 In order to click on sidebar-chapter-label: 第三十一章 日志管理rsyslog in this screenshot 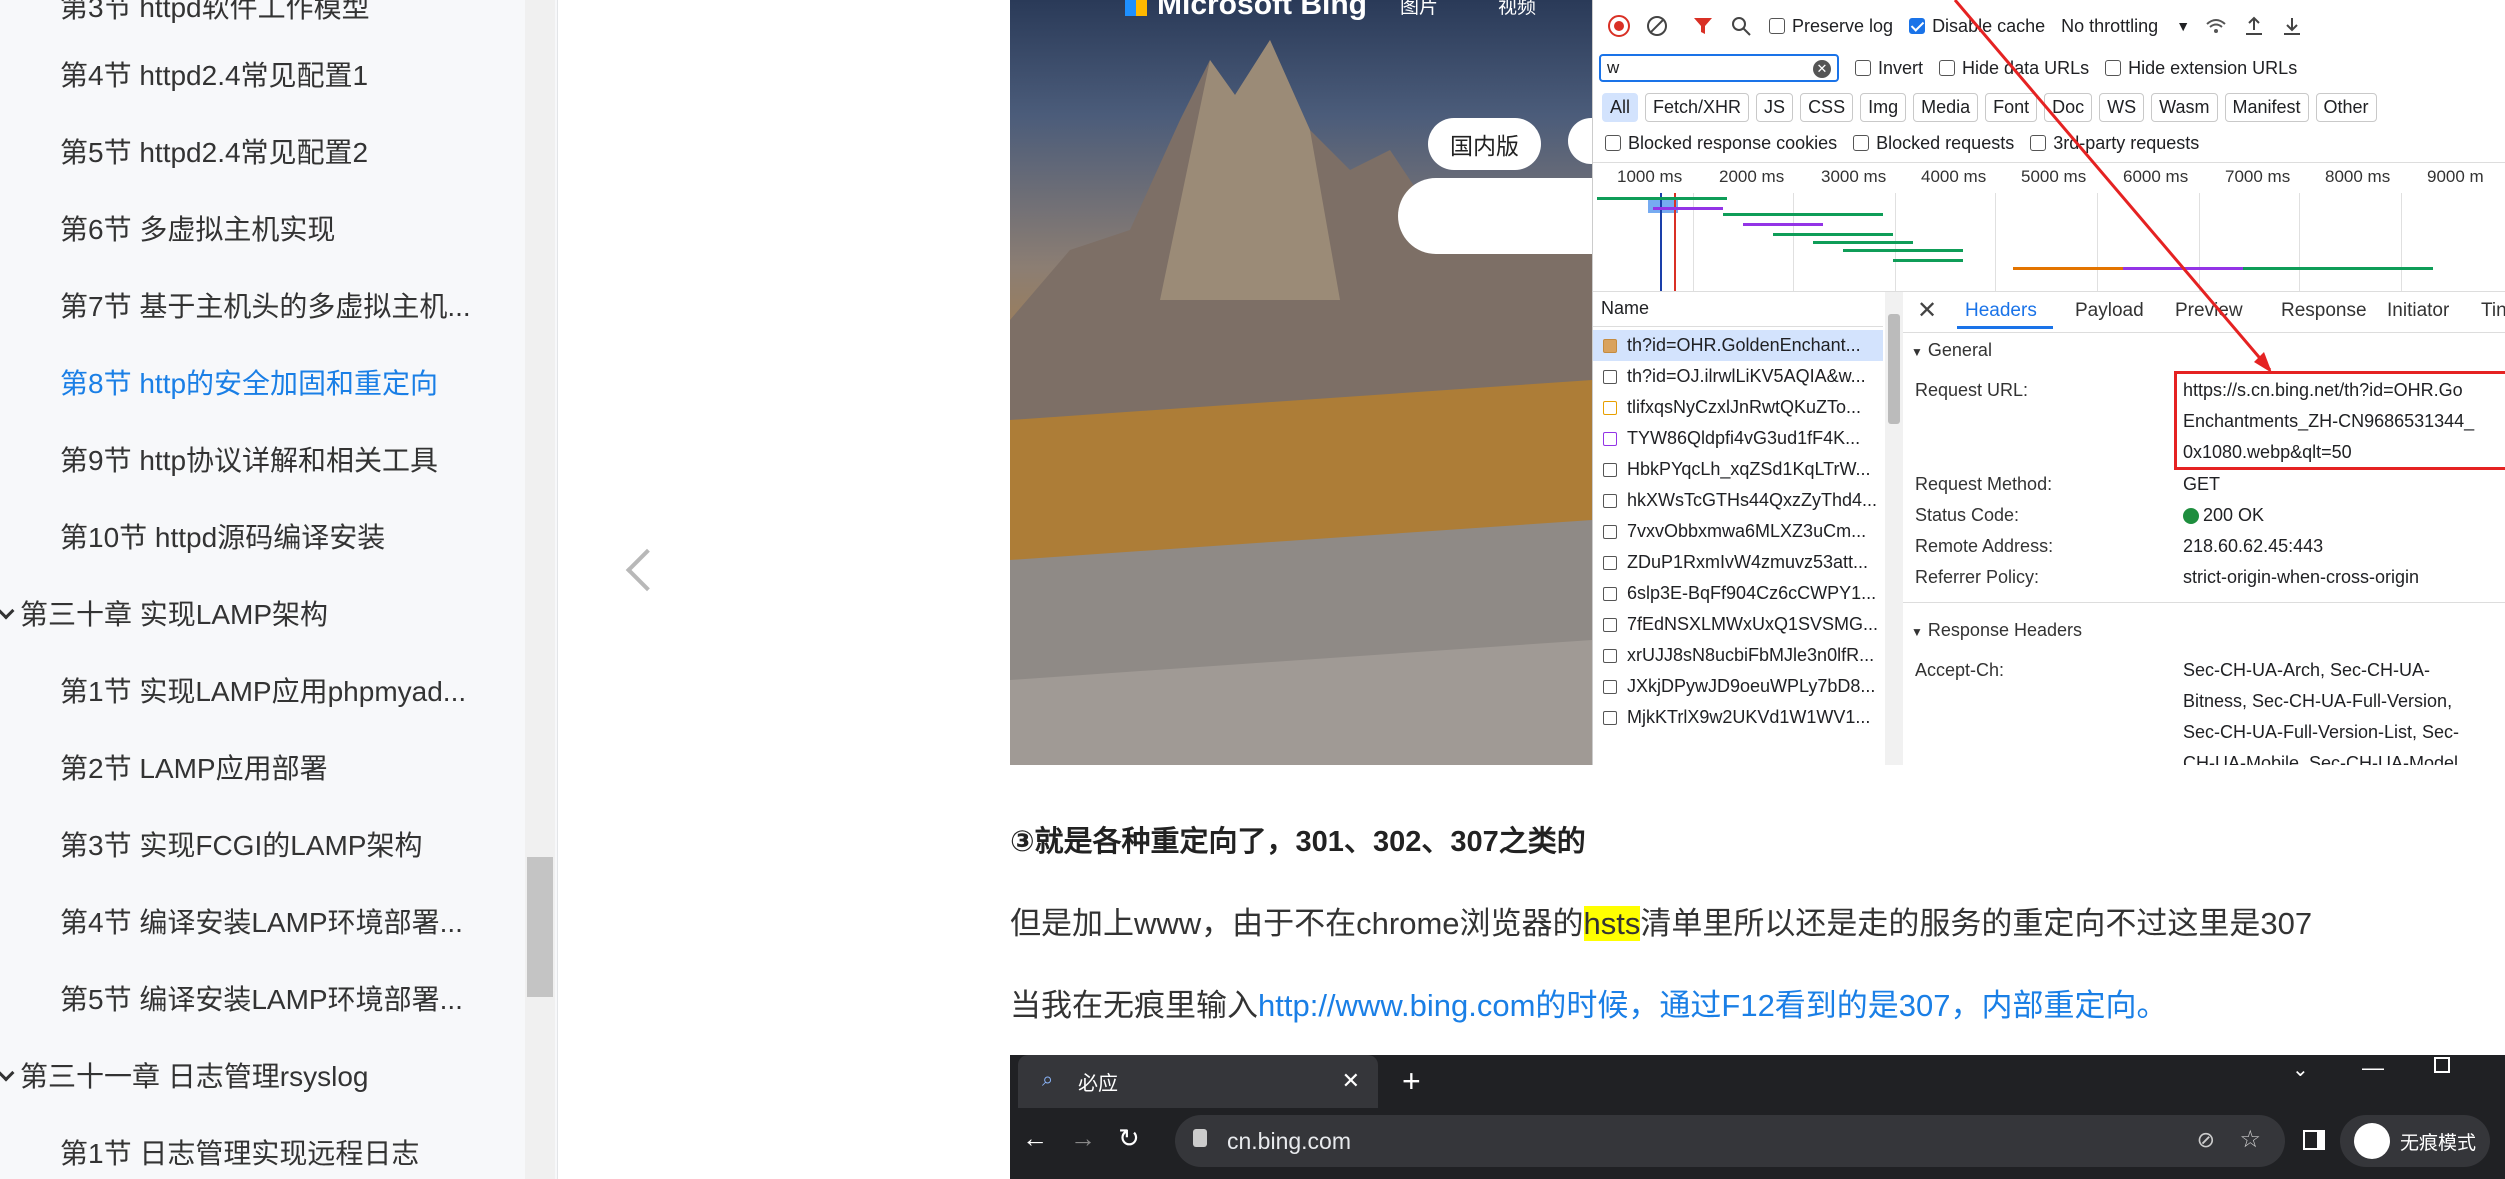, I will do `click(194, 1076)`.